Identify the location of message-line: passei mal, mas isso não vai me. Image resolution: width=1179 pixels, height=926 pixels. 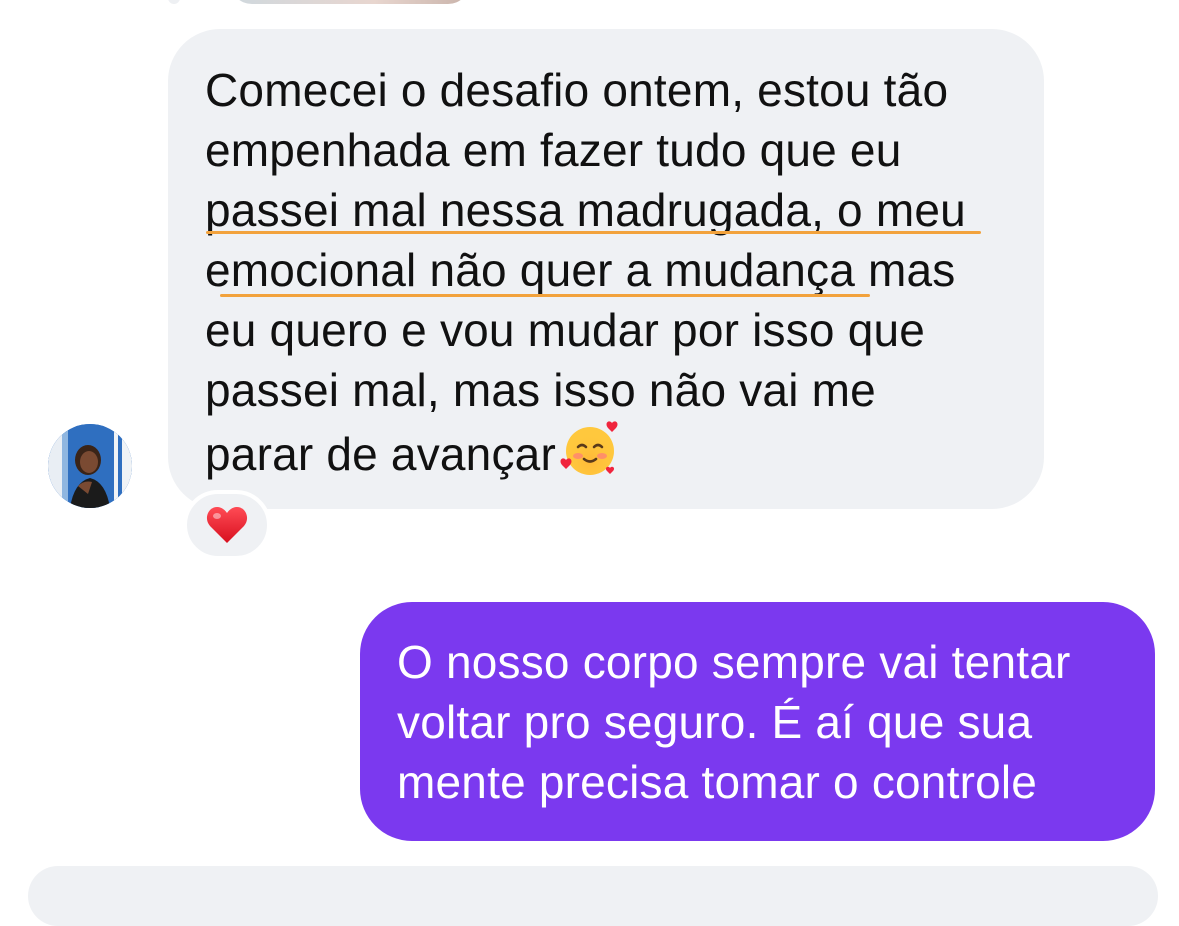
(540, 390).